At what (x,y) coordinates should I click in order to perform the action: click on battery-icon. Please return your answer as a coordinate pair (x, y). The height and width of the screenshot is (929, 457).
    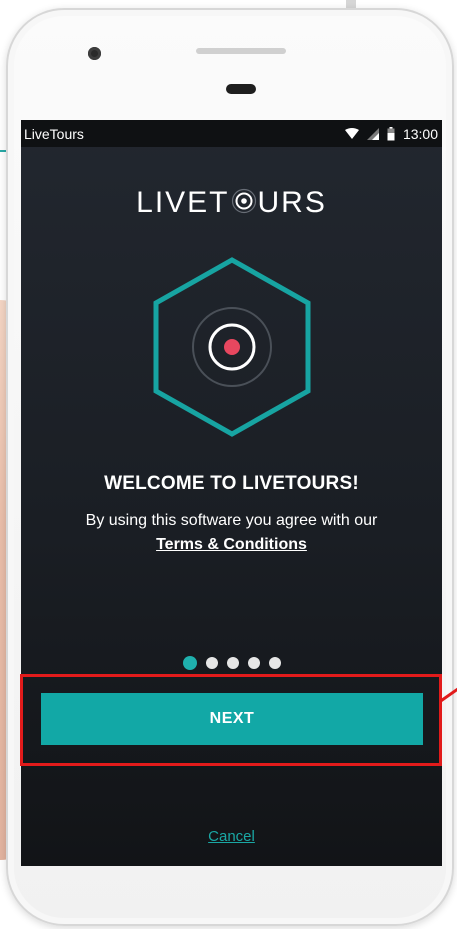
    Looking at the image, I should click on (391, 133).